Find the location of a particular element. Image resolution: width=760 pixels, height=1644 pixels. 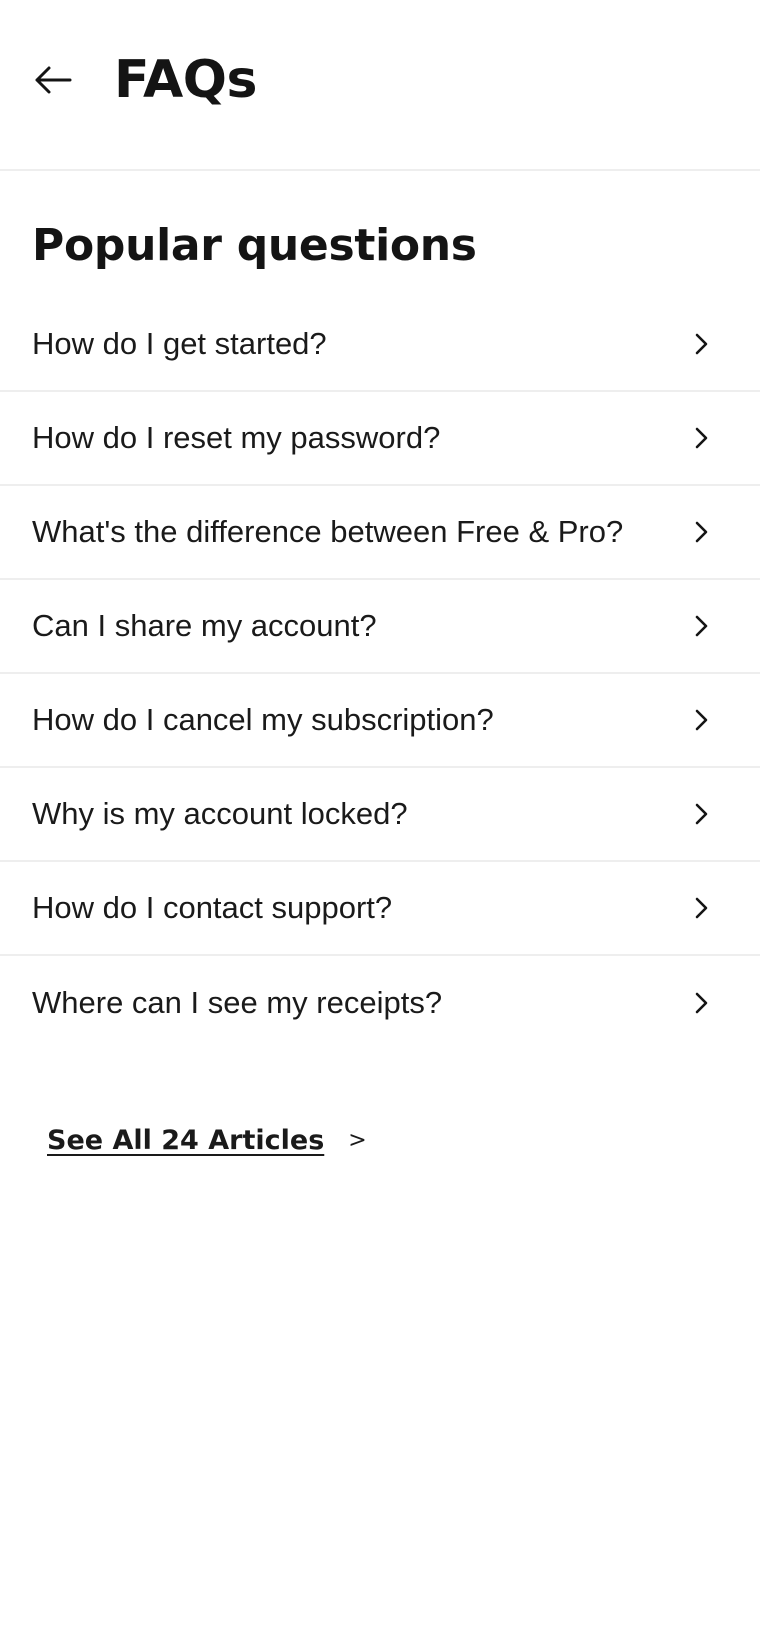

chevron-right-icon: > is located at coordinates (357, 1140).